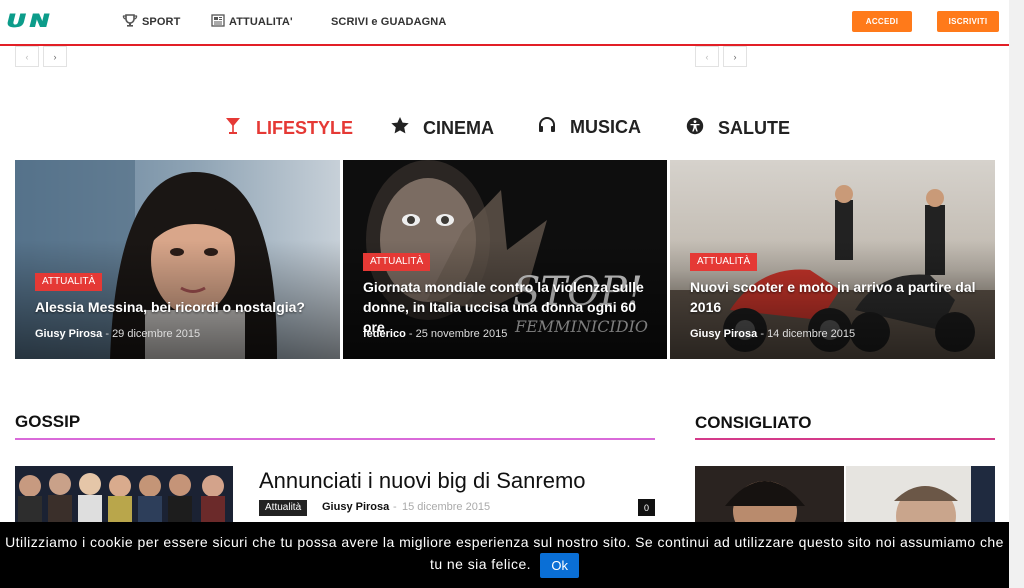 This screenshot has height=588, width=1024. Describe the element at coordinates (1016, 294) in the screenshot. I see `scrollbar` at that location.